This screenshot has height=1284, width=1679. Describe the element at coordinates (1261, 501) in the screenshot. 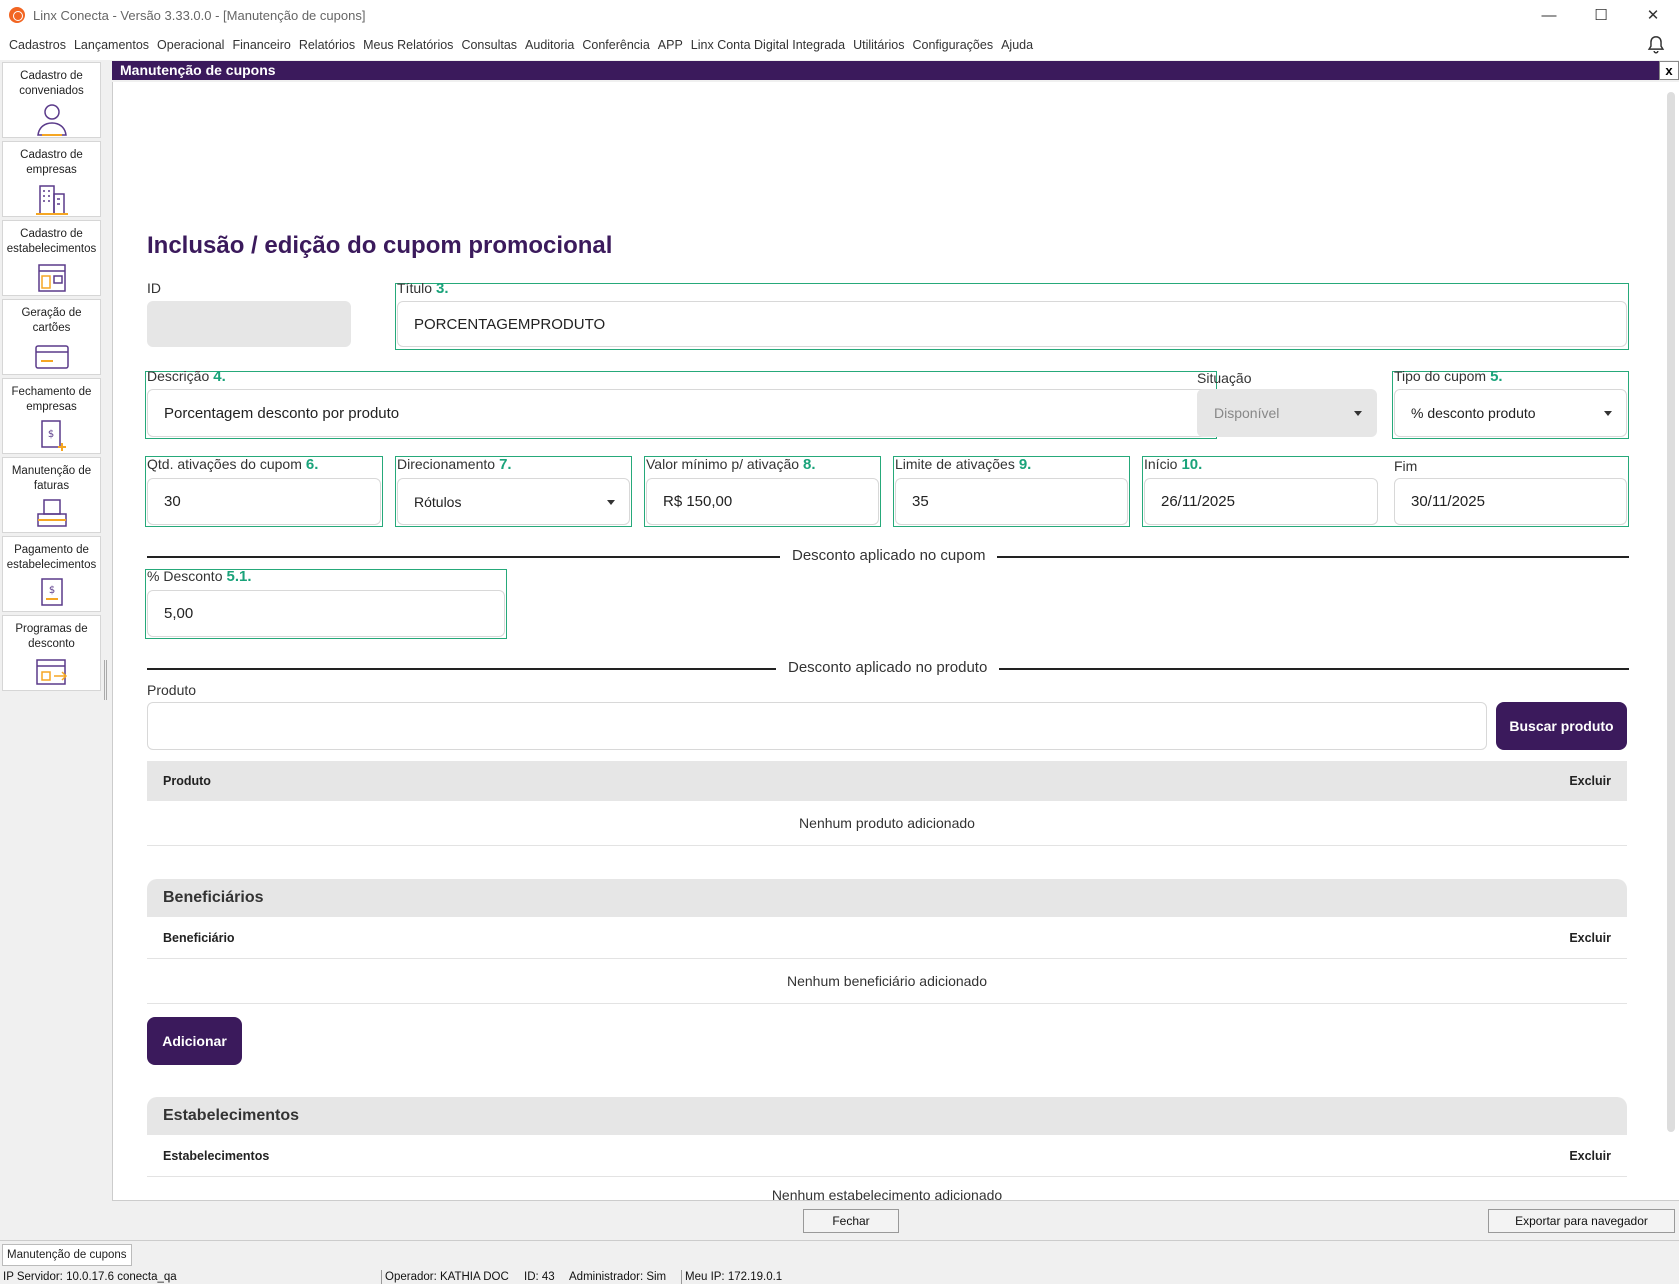

I see `inicio-field: 26/11/2025` at that location.